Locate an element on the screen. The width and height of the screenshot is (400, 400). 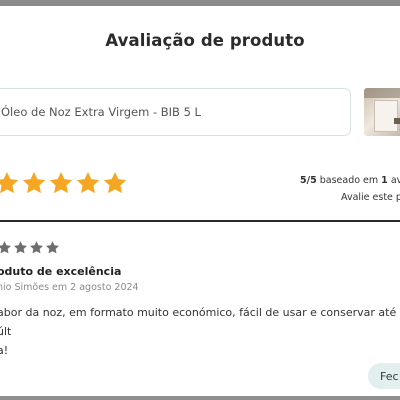
product-name-box: Óleo de Noz Extra Virgem - BIB 5 L is located at coordinates (175, 112).